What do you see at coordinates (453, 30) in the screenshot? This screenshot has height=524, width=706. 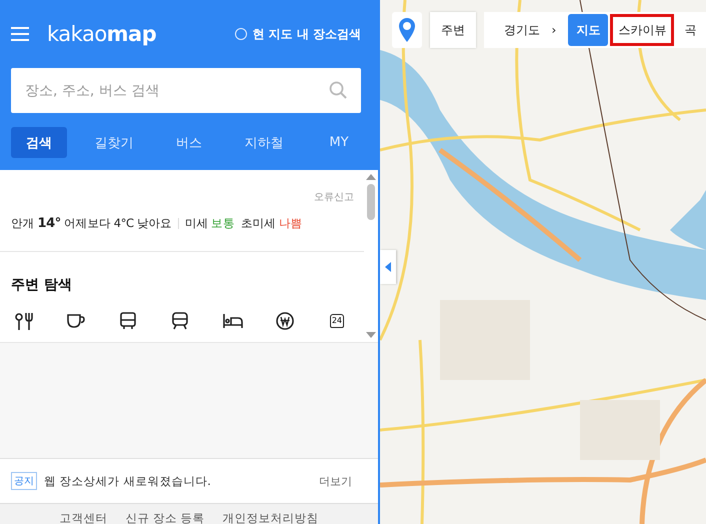 I see `nearby-button: 주변` at bounding box center [453, 30].